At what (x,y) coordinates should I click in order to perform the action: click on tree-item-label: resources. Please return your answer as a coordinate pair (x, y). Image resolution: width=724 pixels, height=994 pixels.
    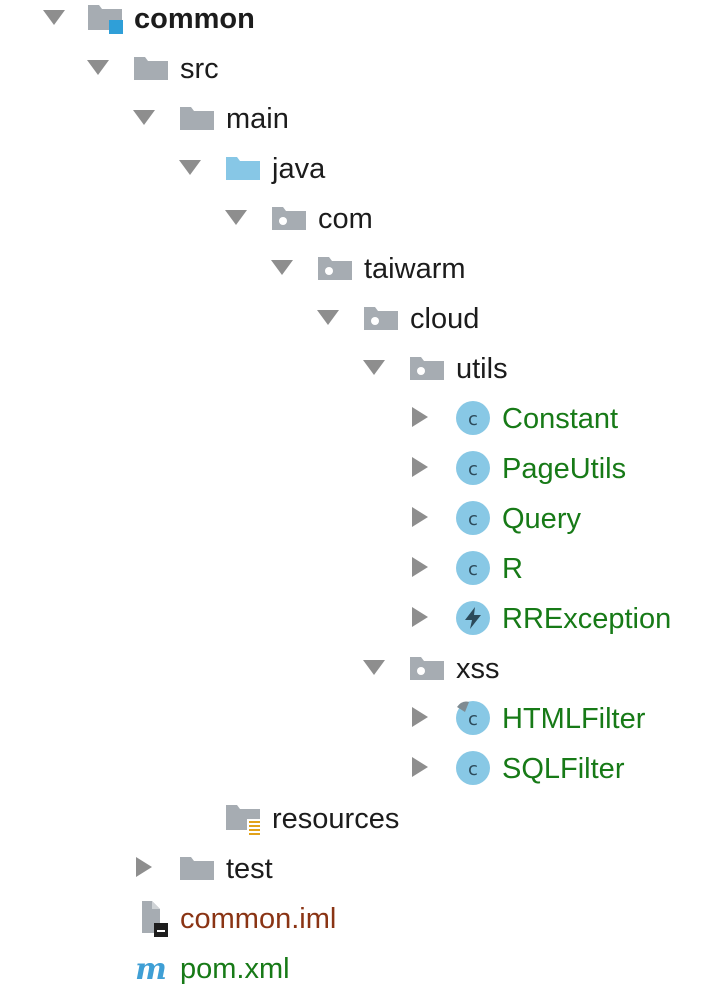
    Looking at the image, I should click on (336, 819).